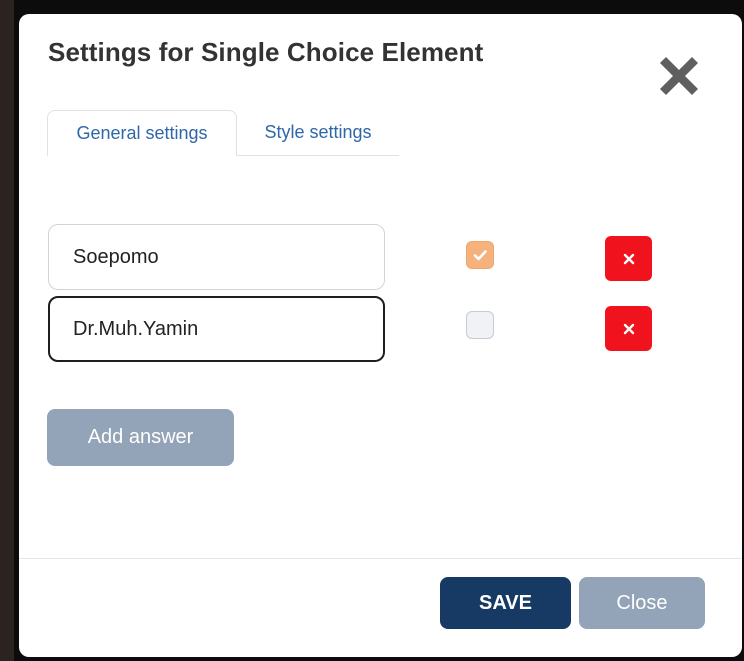  I want to click on add-answer-button: Add answer, so click(140, 437).